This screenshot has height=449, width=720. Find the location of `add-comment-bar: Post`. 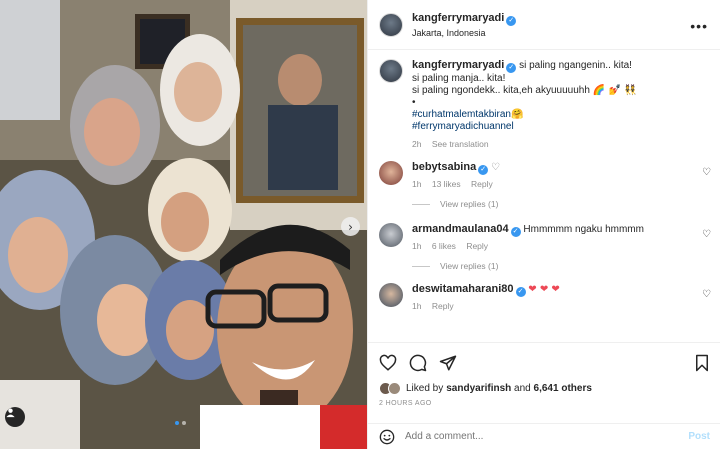

add-comment-bar: Post is located at coordinates (544, 436).